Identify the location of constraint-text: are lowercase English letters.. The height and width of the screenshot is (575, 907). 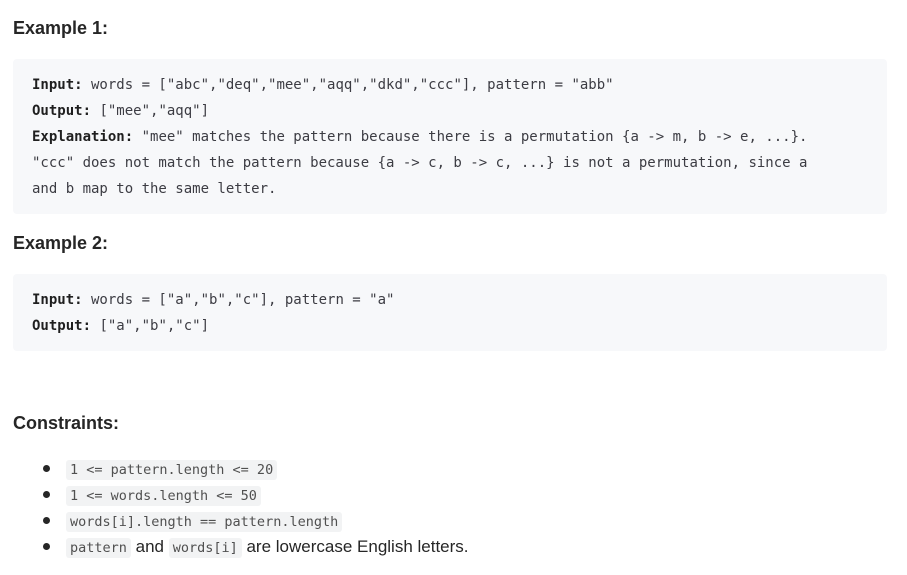
(355, 546).